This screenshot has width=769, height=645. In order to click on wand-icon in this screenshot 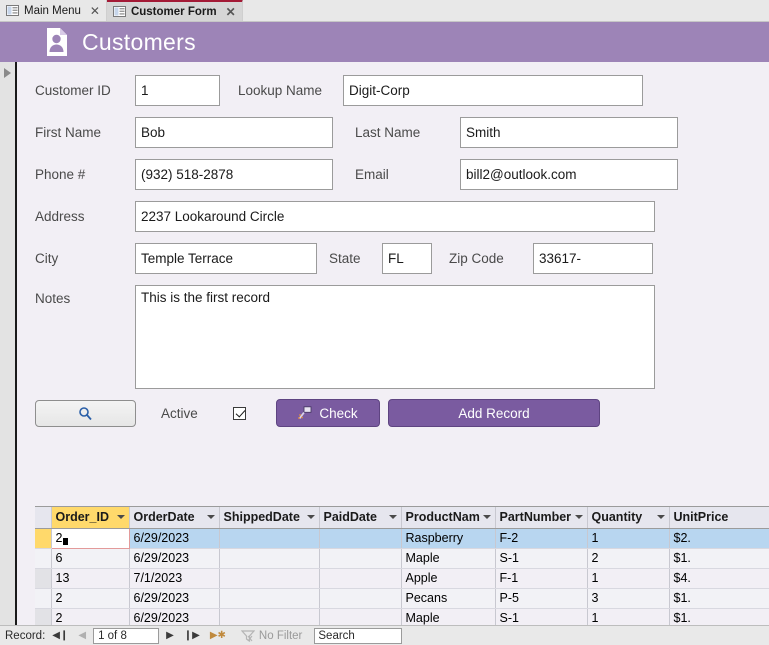, I will do `click(305, 413)`.